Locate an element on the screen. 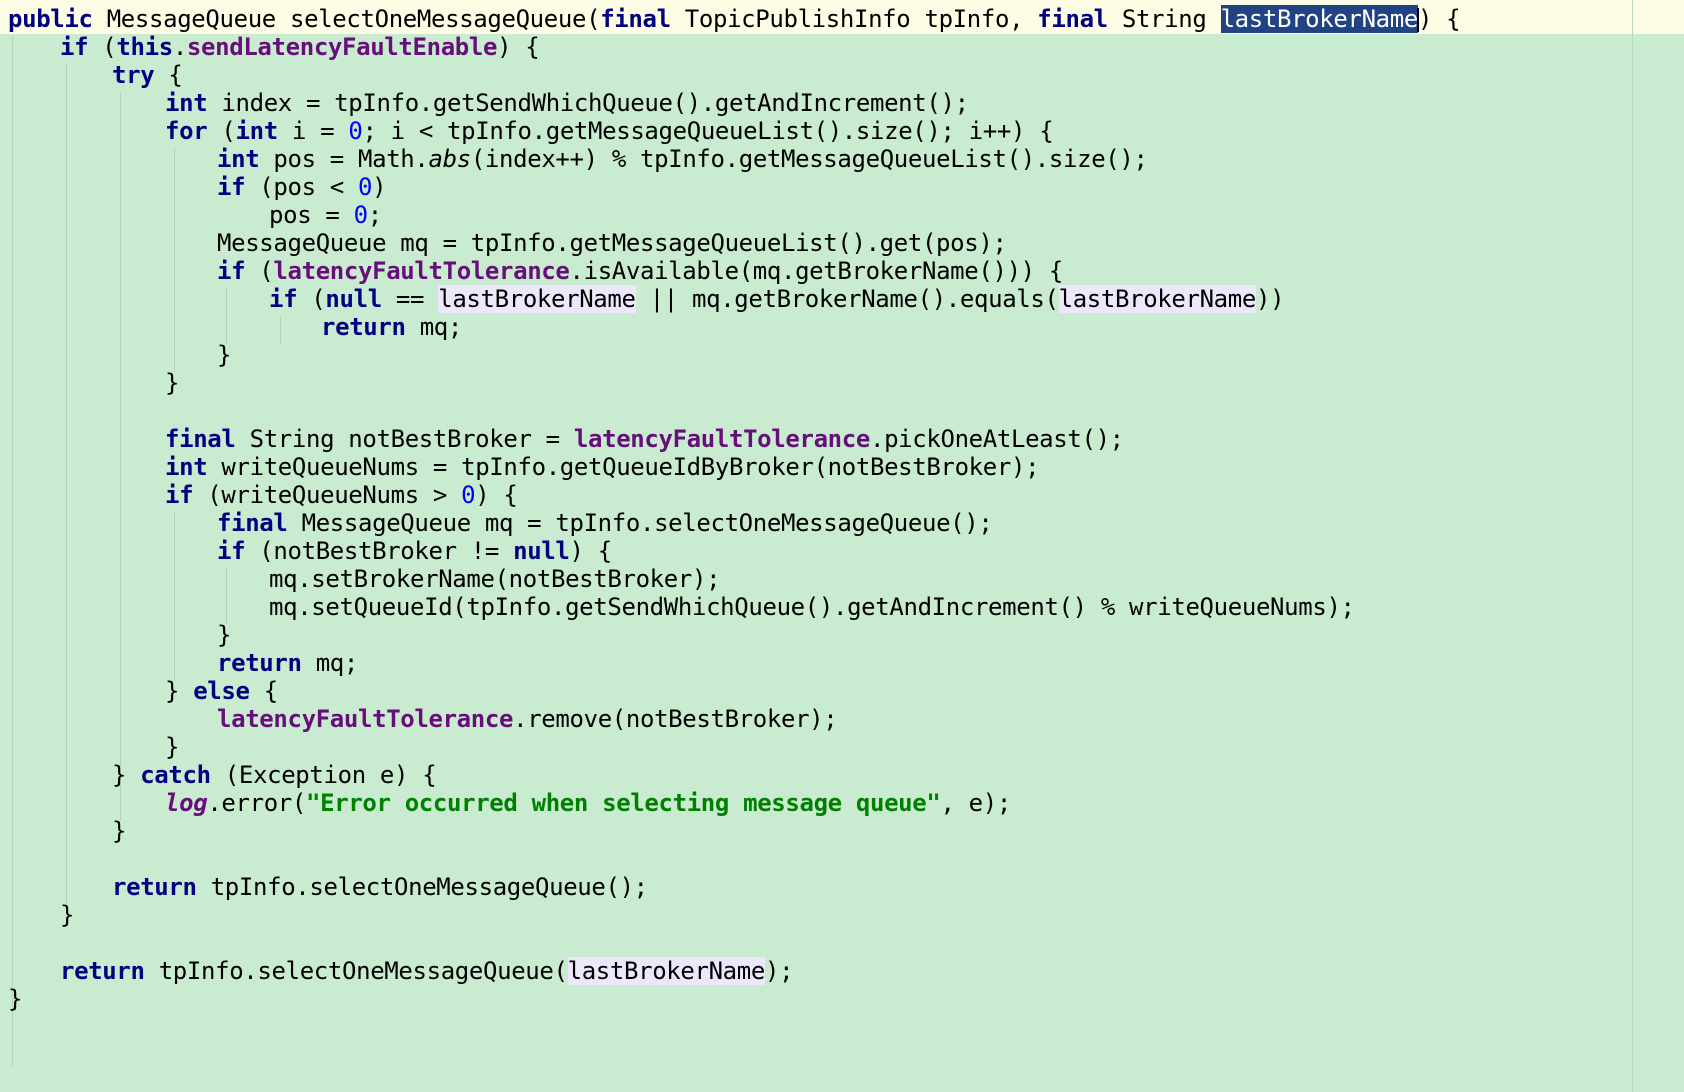 The width and height of the screenshot is (1684, 1092). code-text: == is located at coordinates (410, 299).